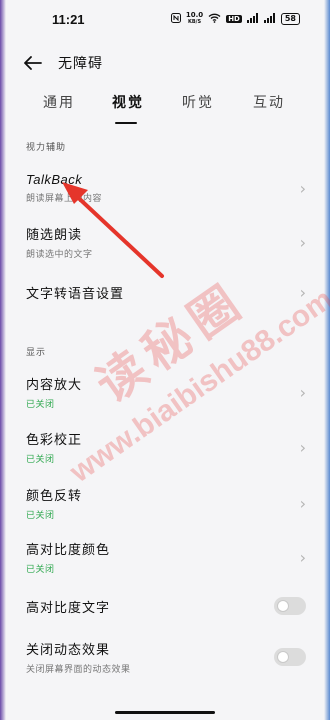 This screenshot has height=720, width=330. I want to click on tab-bar: 通用 视觉 听觉 互动, so click(165, 110).